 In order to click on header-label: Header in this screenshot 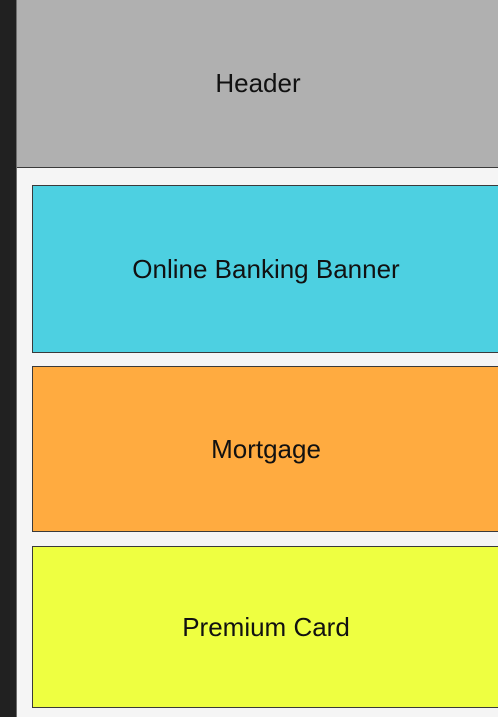, I will do `click(258, 83)`.